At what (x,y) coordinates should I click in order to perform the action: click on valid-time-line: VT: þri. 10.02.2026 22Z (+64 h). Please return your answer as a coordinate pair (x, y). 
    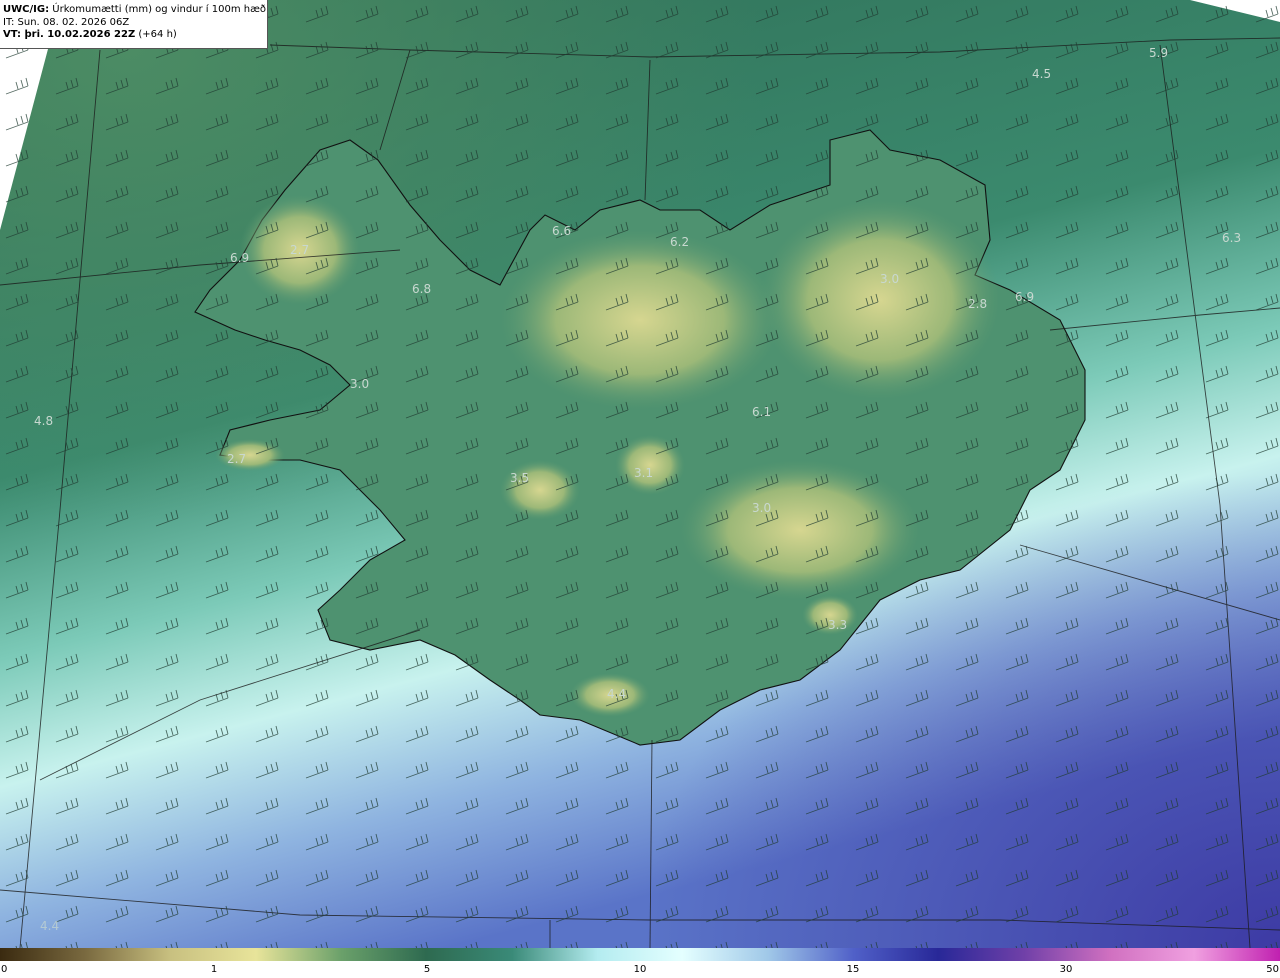
    Looking at the image, I should click on (135, 35).